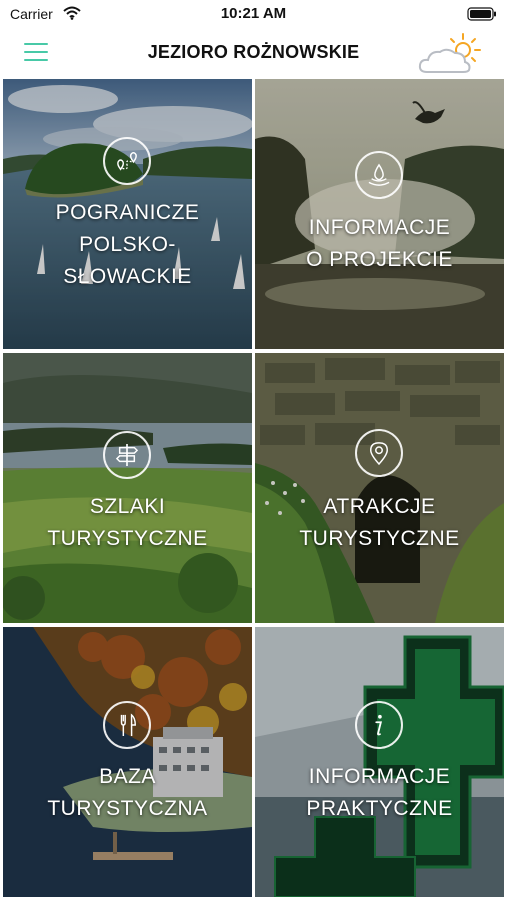 The height and width of the screenshot is (900, 507). Describe the element at coordinates (127, 523) in the screenshot. I see `tile-label: SZLAKI TURYSTYCZNE` at that location.